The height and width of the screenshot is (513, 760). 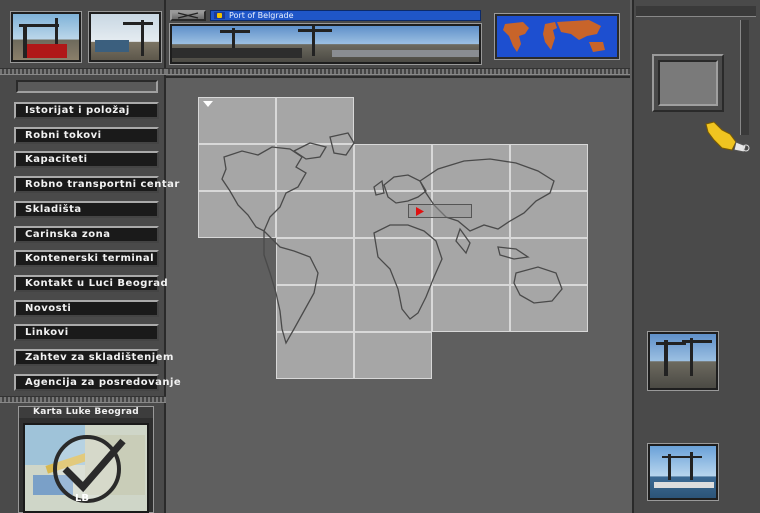 What do you see at coordinates (549, 167) in the screenshot?
I see `map-cell-r1-c4` at bounding box center [549, 167].